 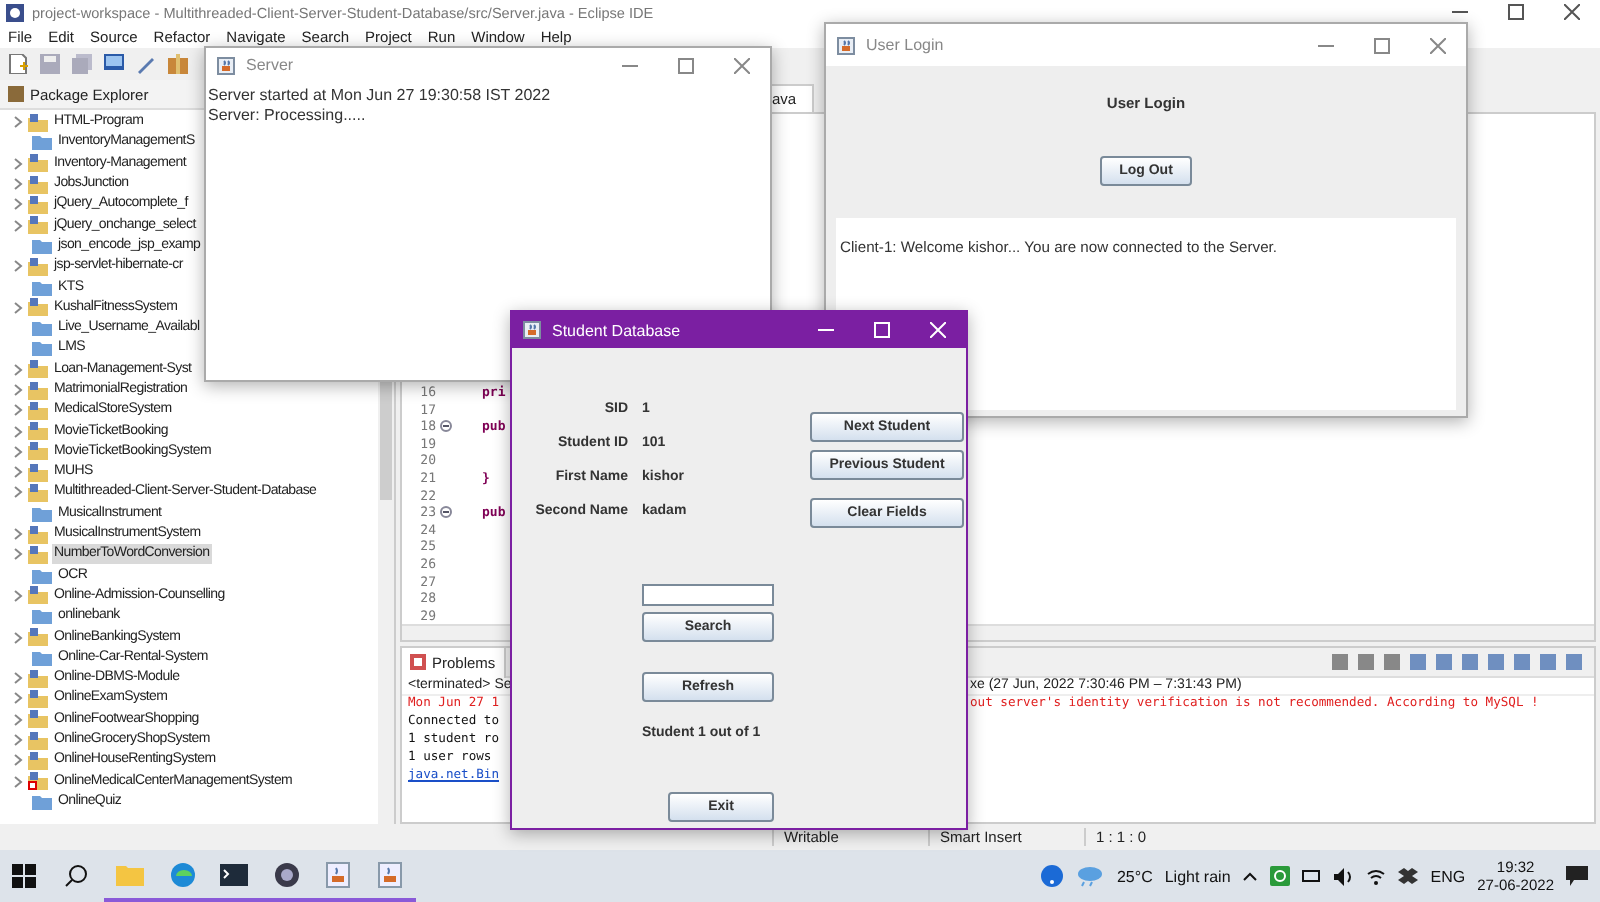 What do you see at coordinates (182, 874) in the screenshot?
I see `browser-icon` at bounding box center [182, 874].